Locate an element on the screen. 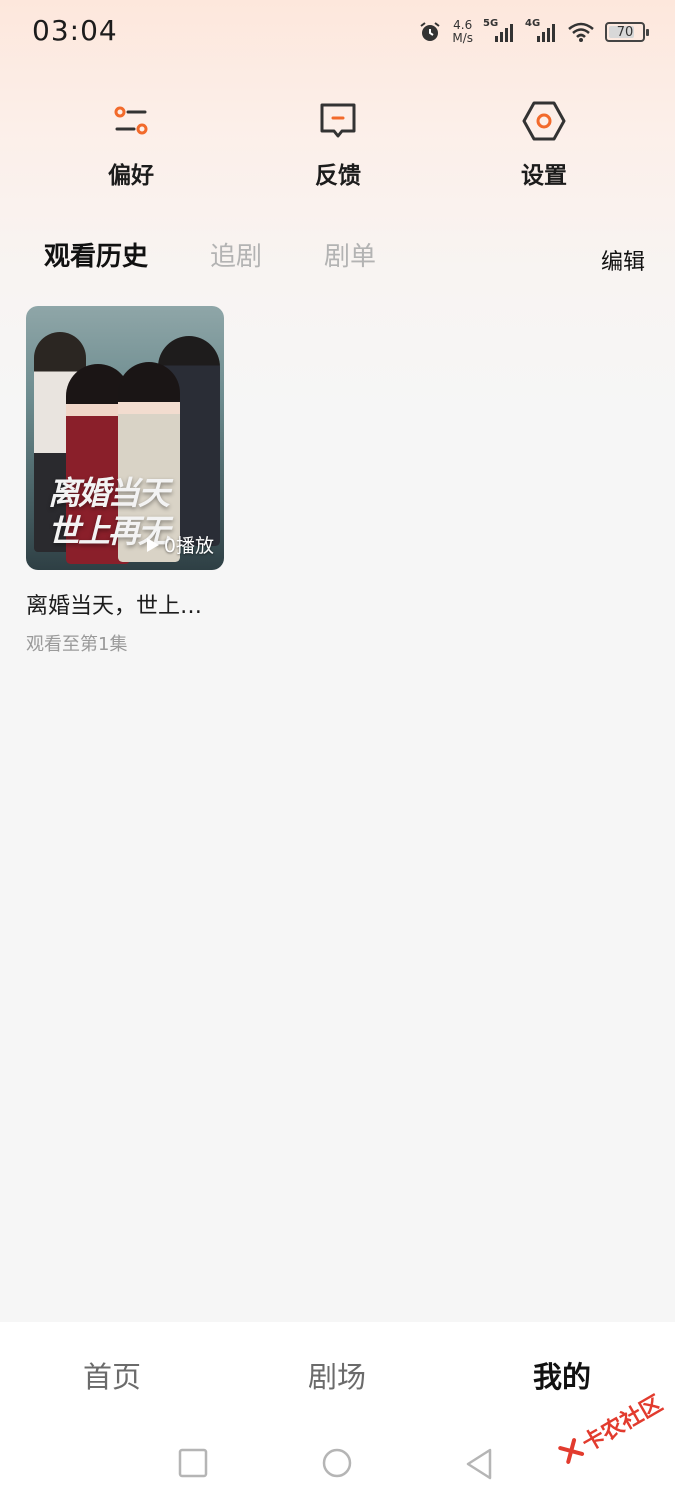  network-speed: 4.6 M/s is located at coordinates (462, 32).